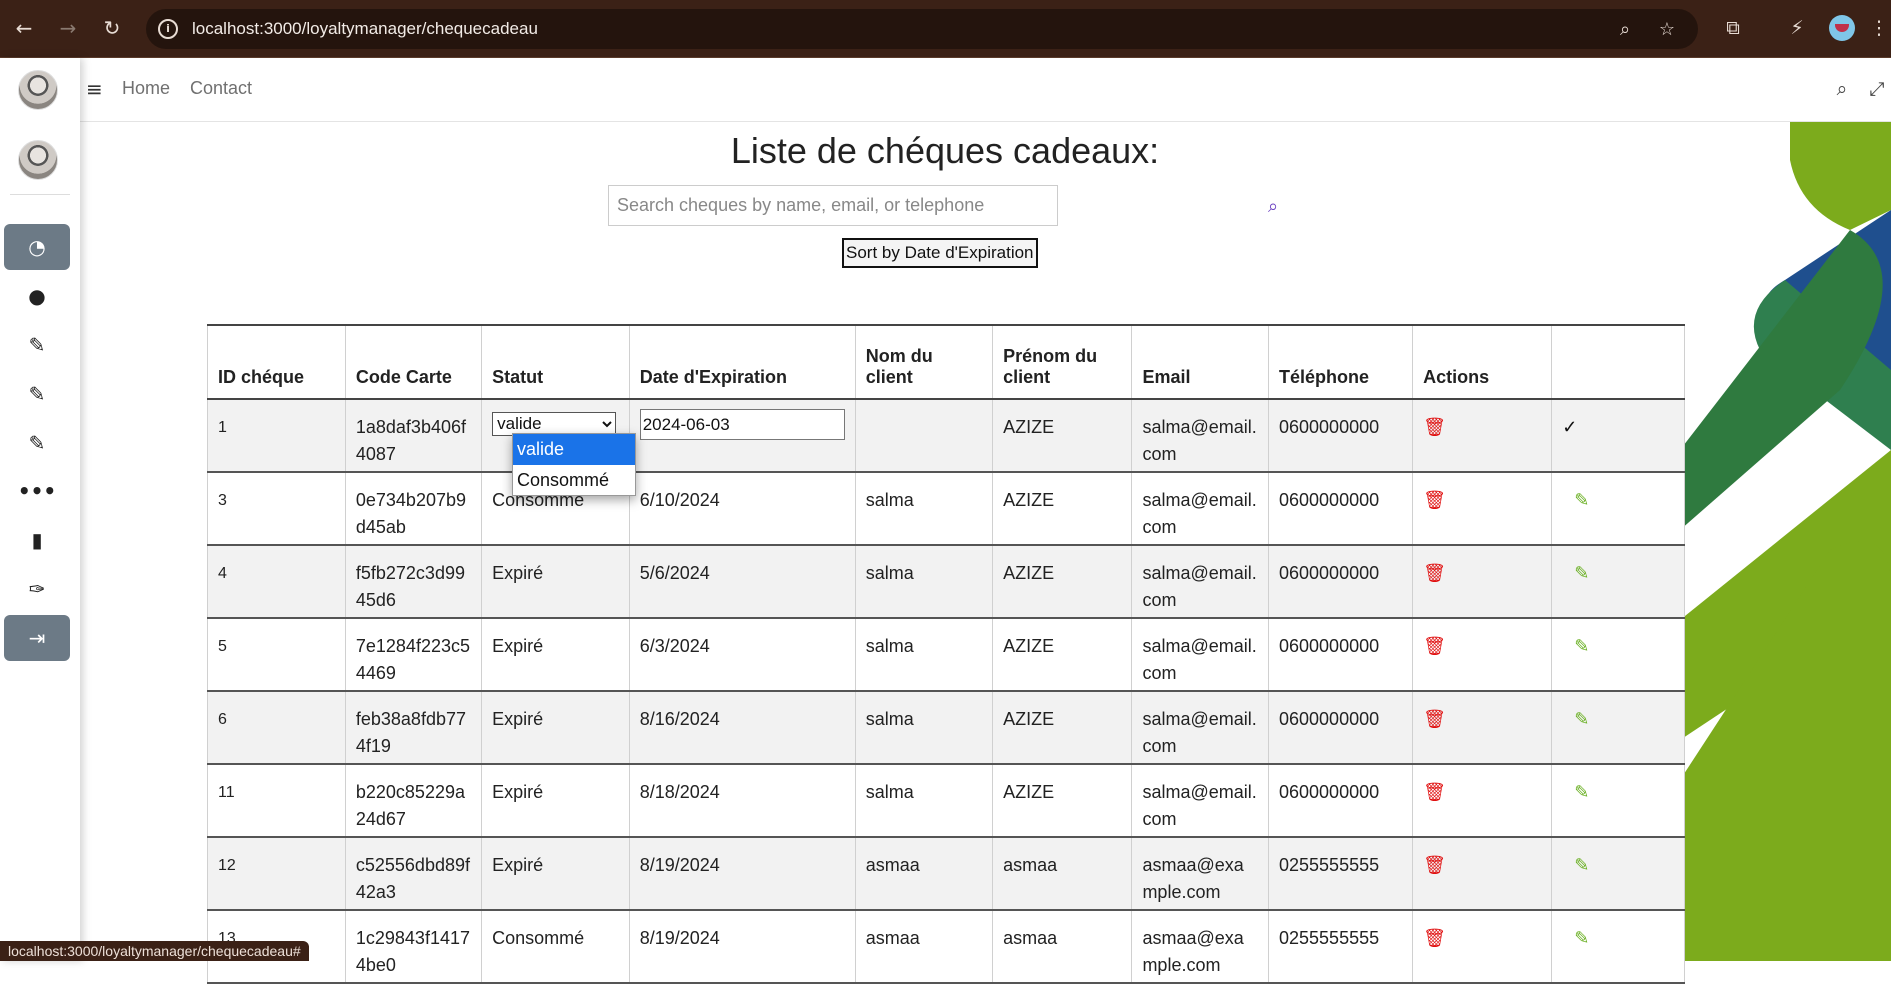 The height and width of the screenshot is (984, 1891). Describe the element at coordinates (555, 362) in the screenshot. I see `column-header-status: Statut` at that location.